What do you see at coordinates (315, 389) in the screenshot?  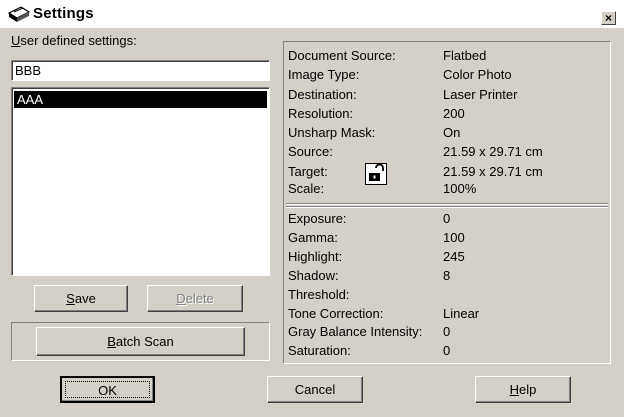 I see `cancel-button: Cancel` at bounding box center [315, 389].